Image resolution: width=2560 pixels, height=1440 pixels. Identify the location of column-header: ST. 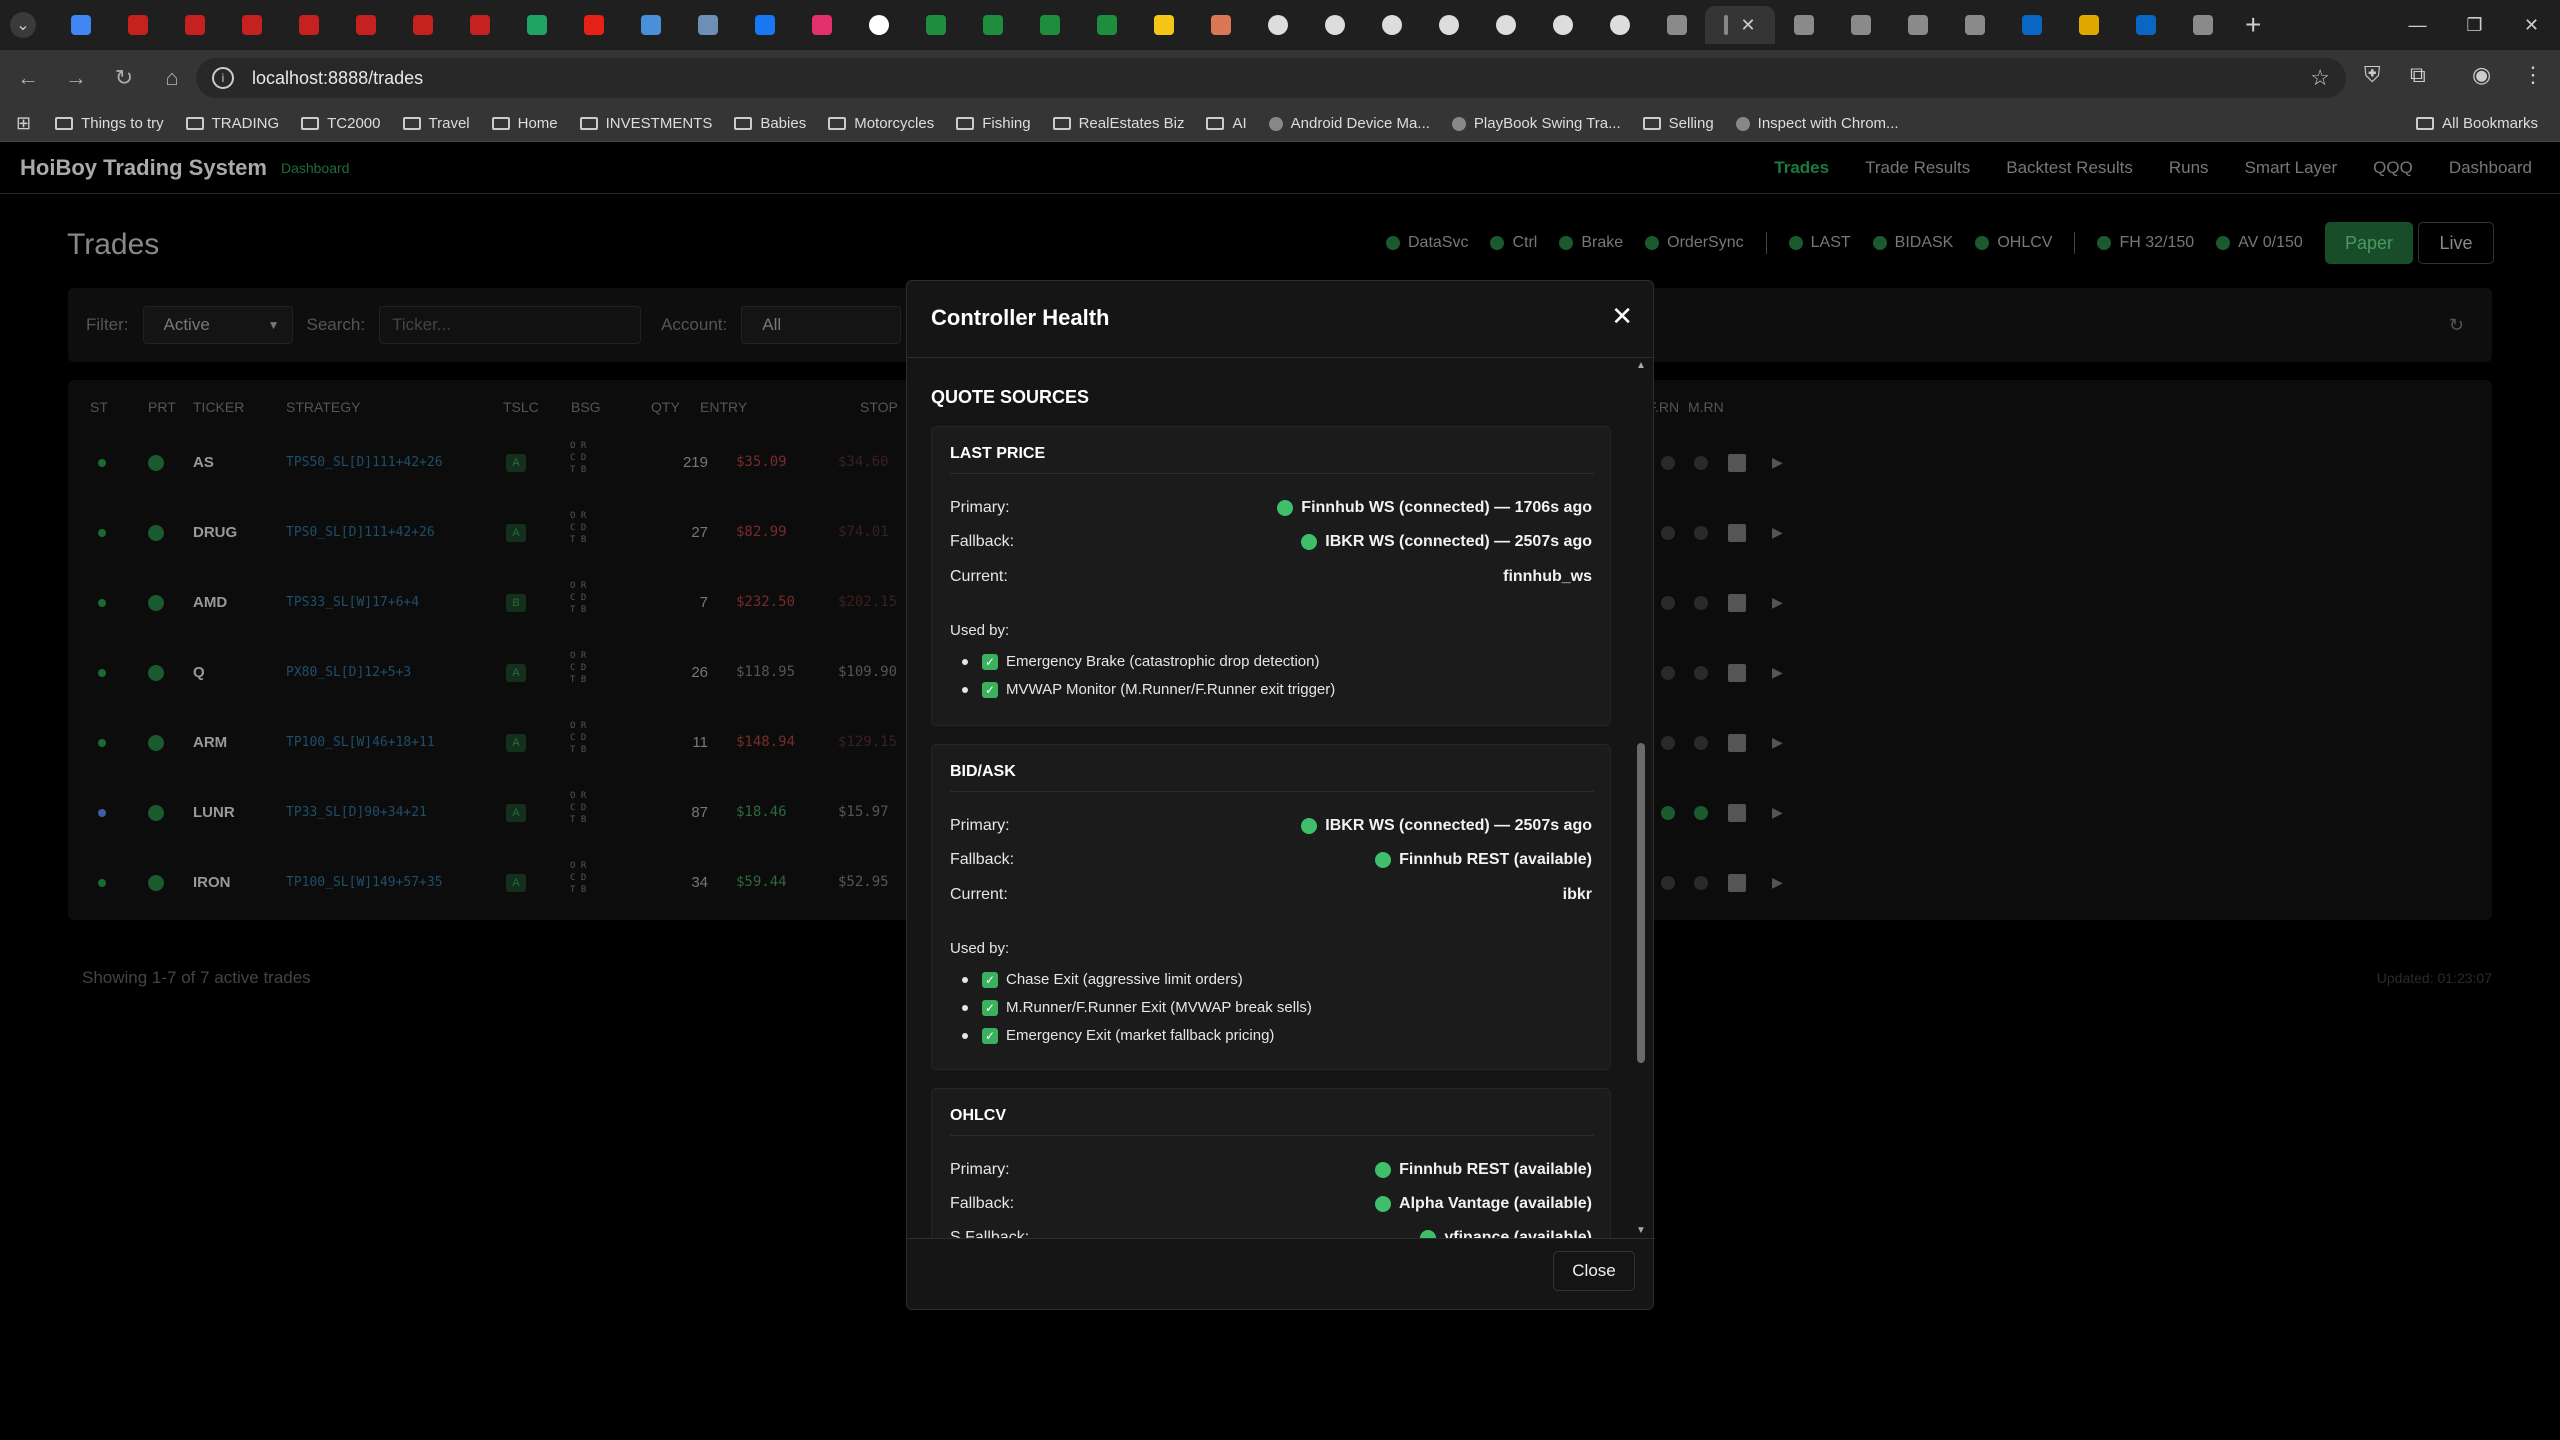
(99, 407).